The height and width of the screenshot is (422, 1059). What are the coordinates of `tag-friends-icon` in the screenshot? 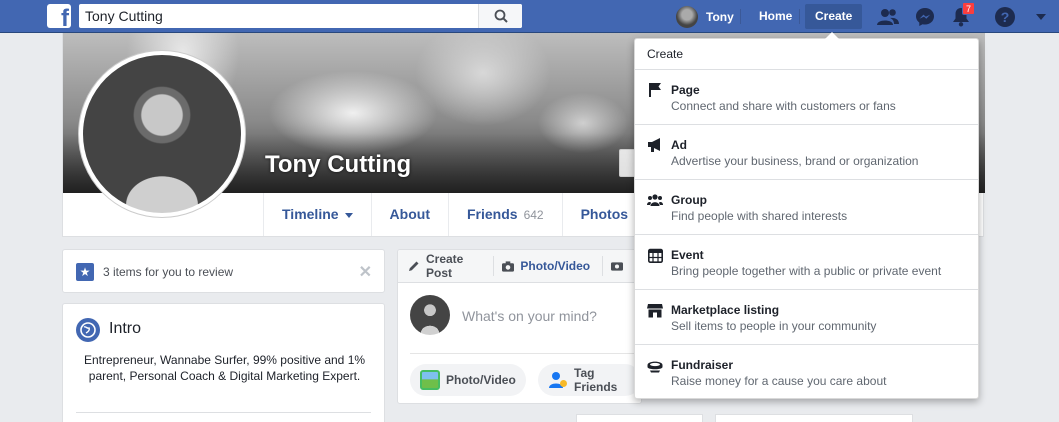 It's located at (558, 380).